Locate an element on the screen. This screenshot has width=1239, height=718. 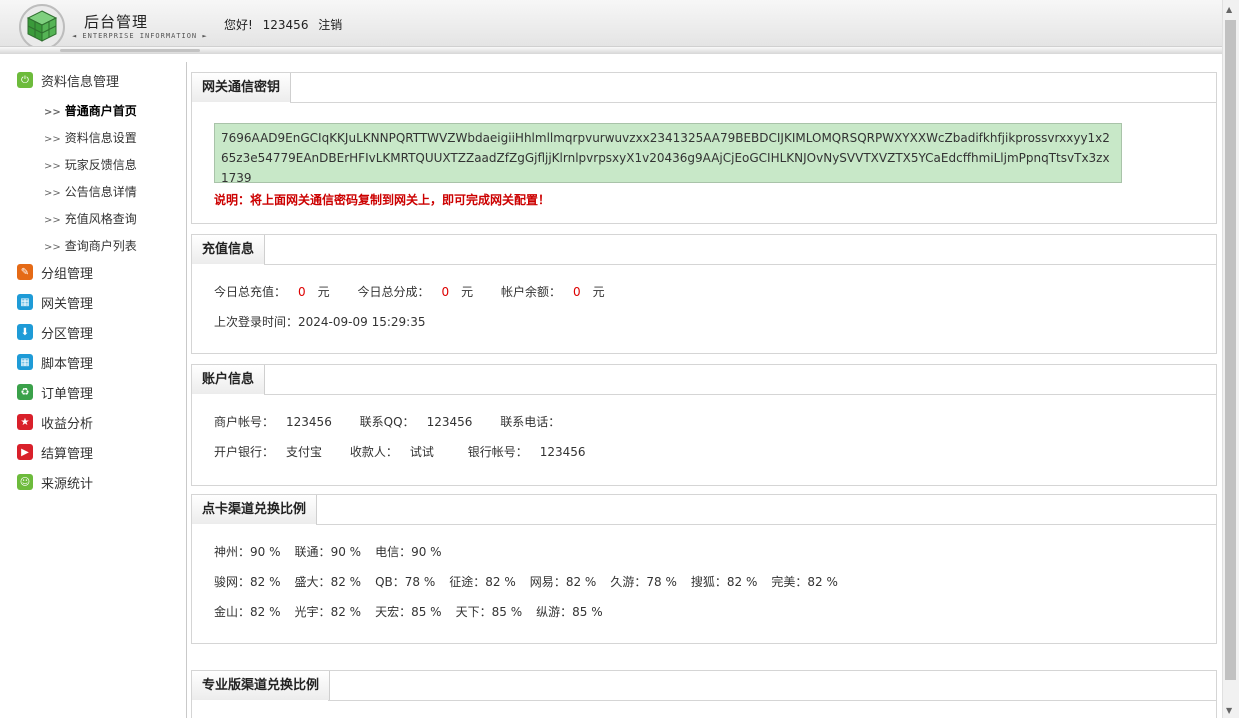
scroll-up-icon: ▲ is located at coordinates (1229, 9).